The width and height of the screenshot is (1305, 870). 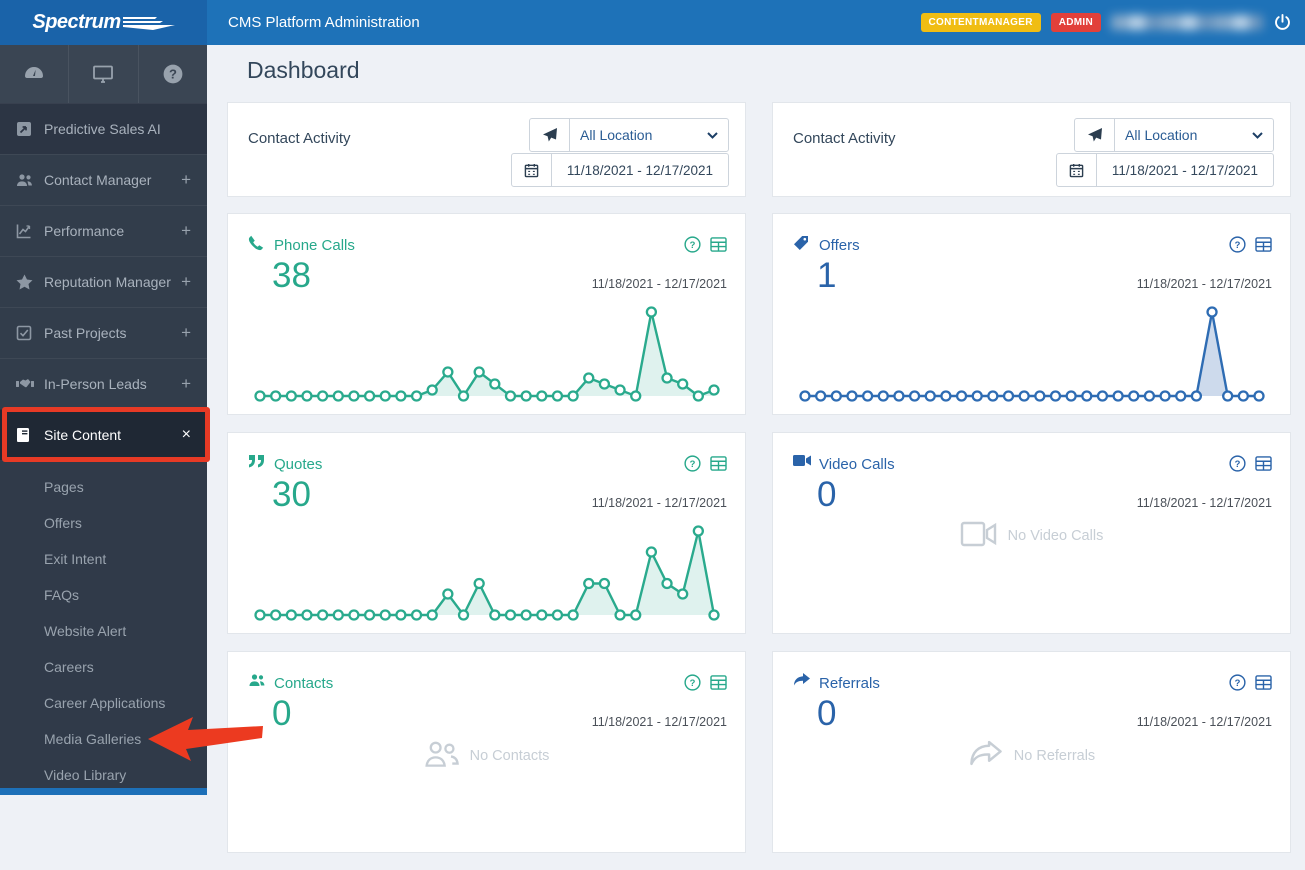 I want to click on card-title: Phone Calls, so click(x=314, y=245).